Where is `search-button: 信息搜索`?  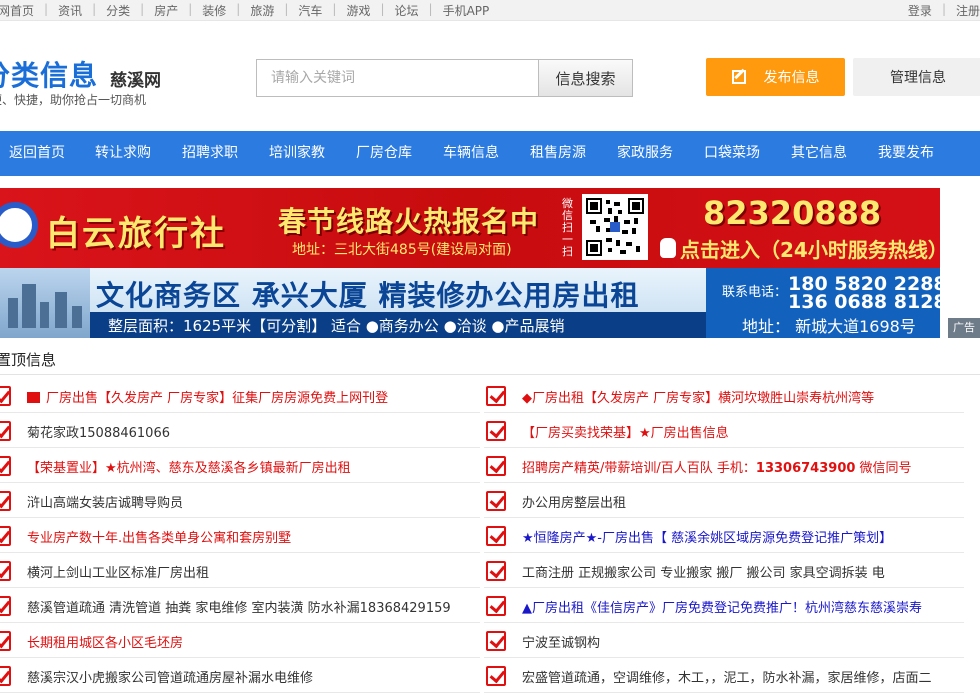 search-button: 信息搜索 is located at coordinates (585, 78).